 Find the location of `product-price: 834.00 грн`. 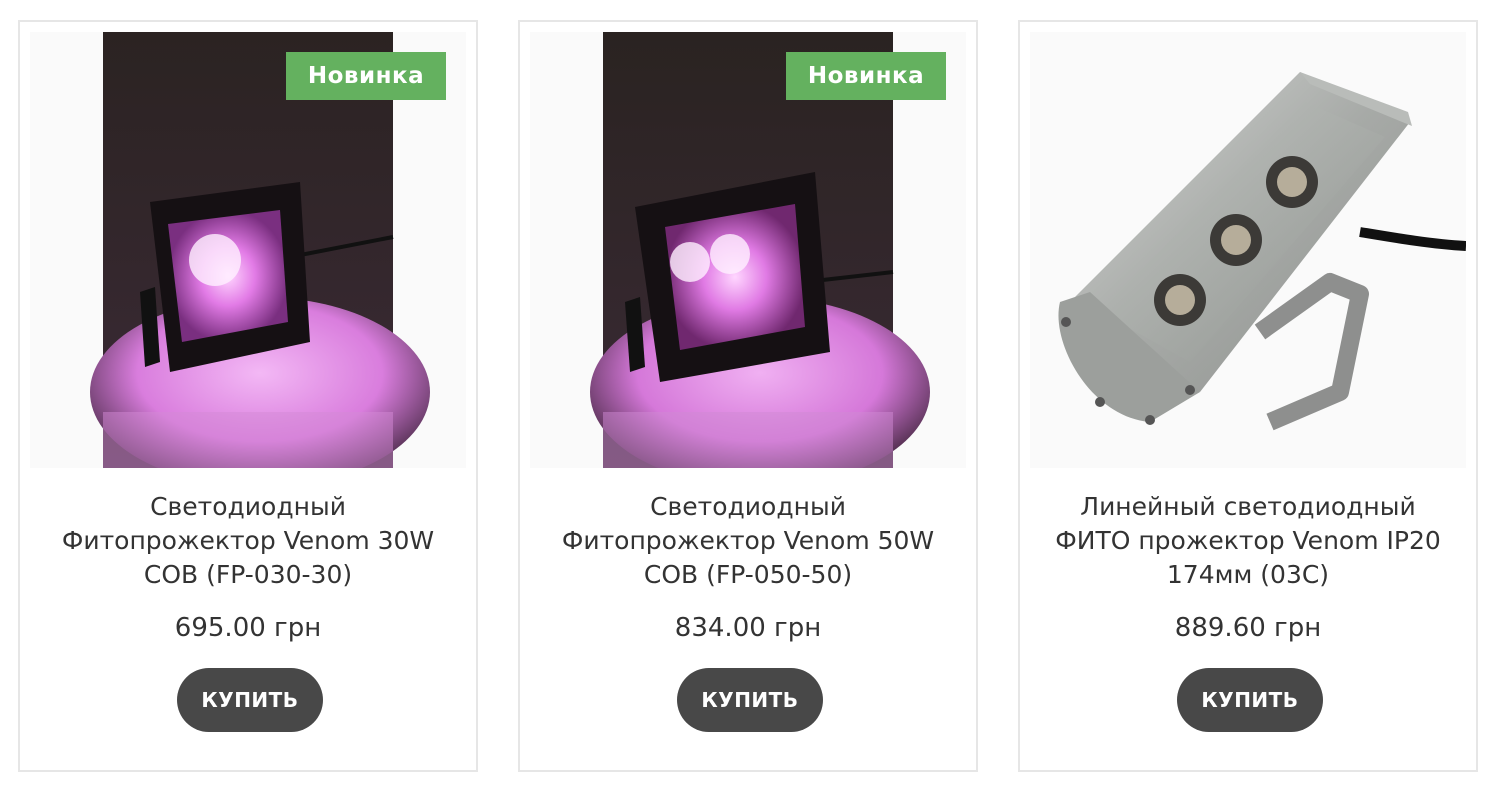

product-price: 834.00 грн is located at coordinates (748, 628).